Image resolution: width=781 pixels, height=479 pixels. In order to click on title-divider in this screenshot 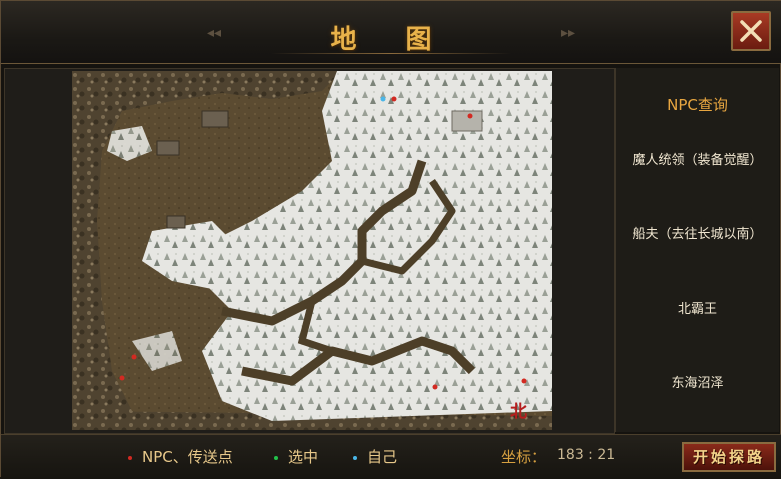, I will do `click(391, 53)`.